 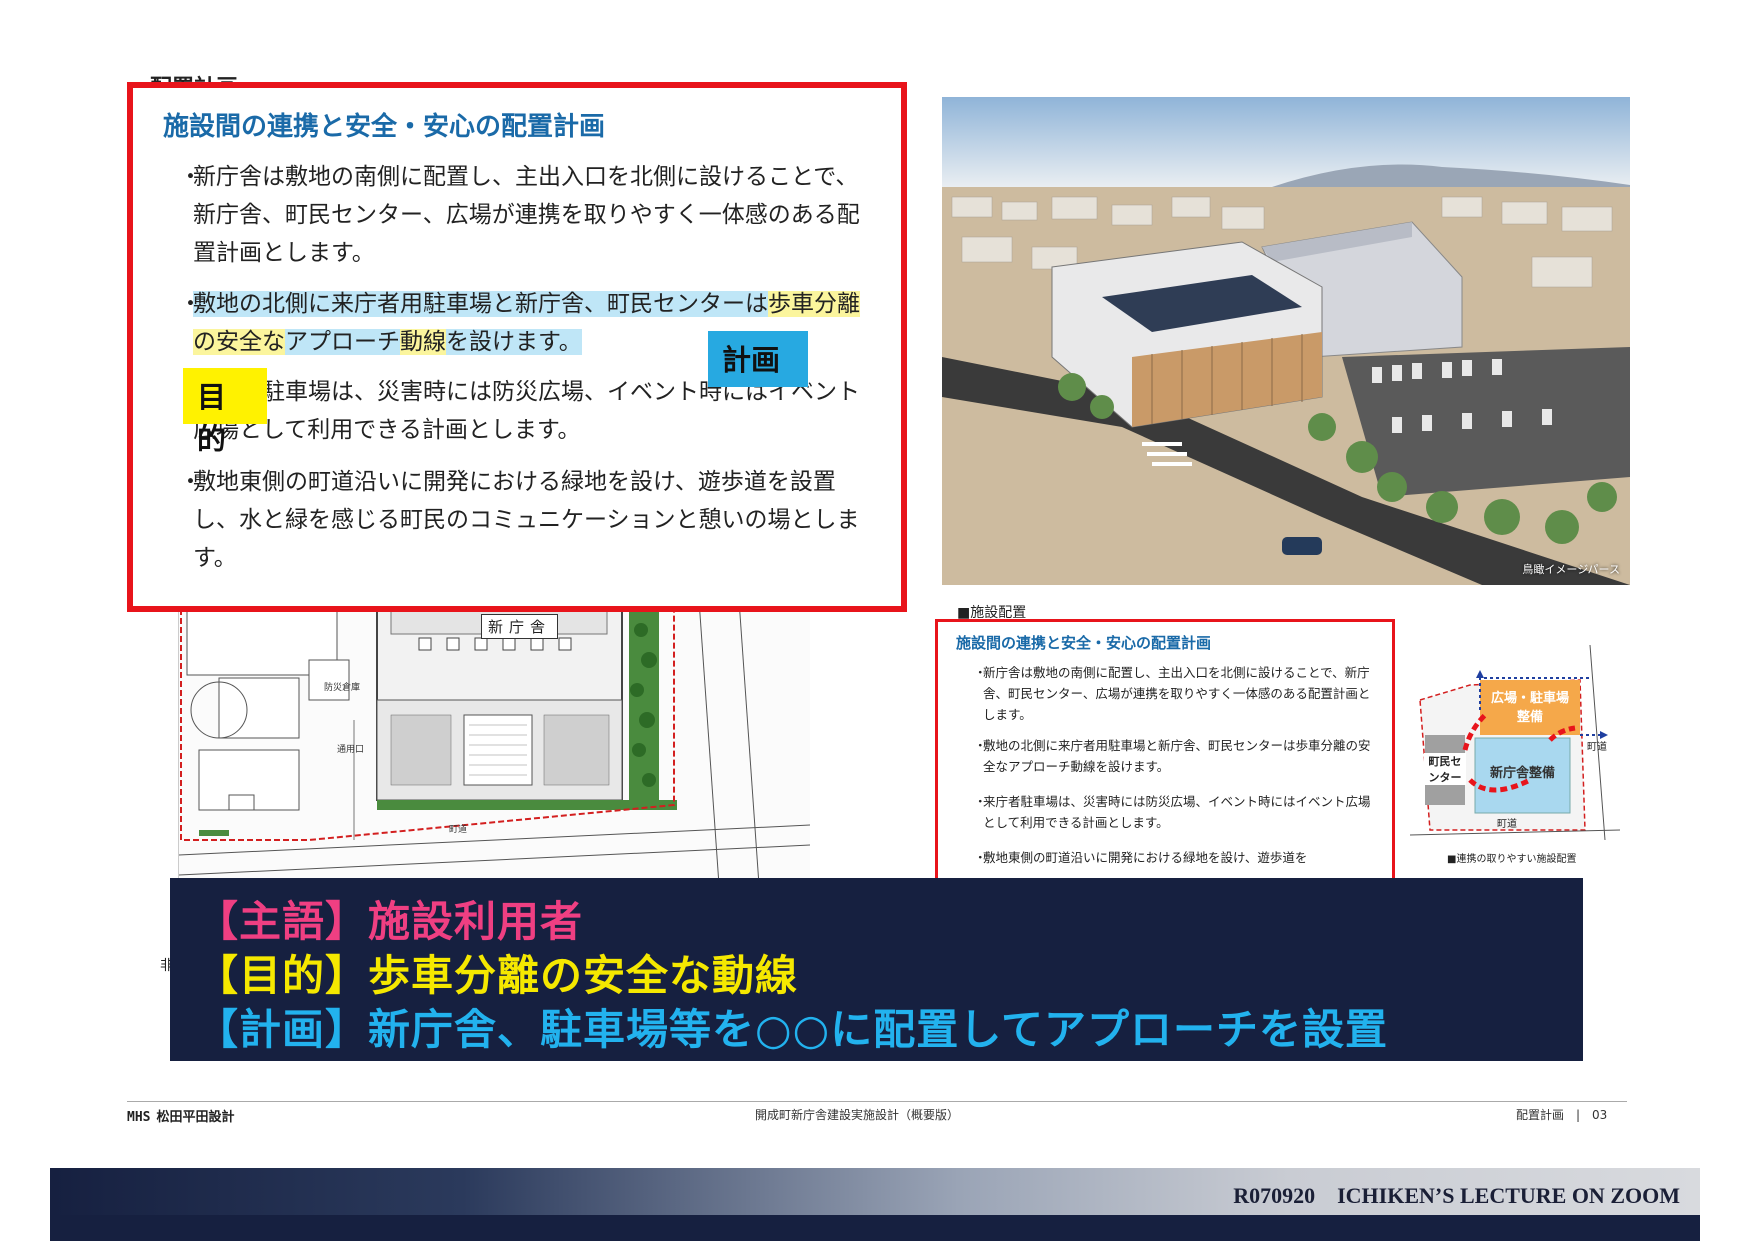 What do you see at coordinates (876, 1228) in the screenshot?
I see `lecture-bar-base` at bounding box center [876, 1228].